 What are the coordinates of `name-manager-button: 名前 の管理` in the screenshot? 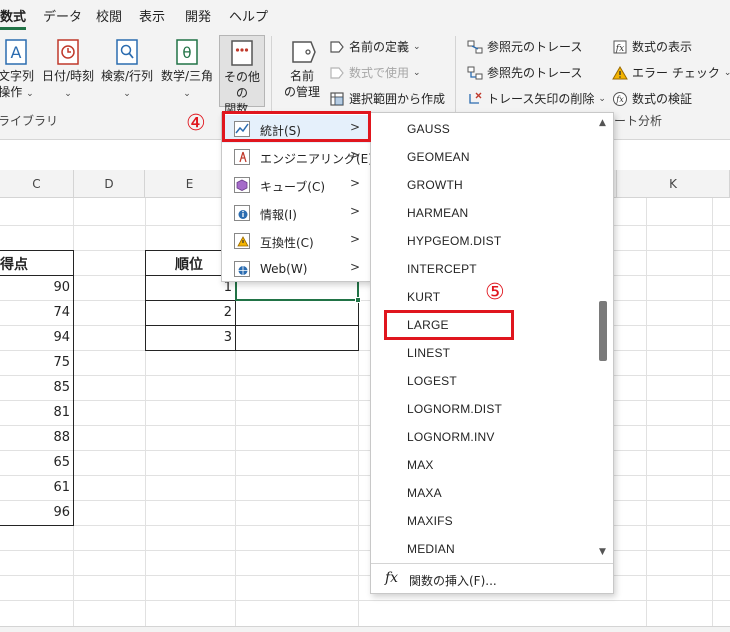 It's located at (302, 69).